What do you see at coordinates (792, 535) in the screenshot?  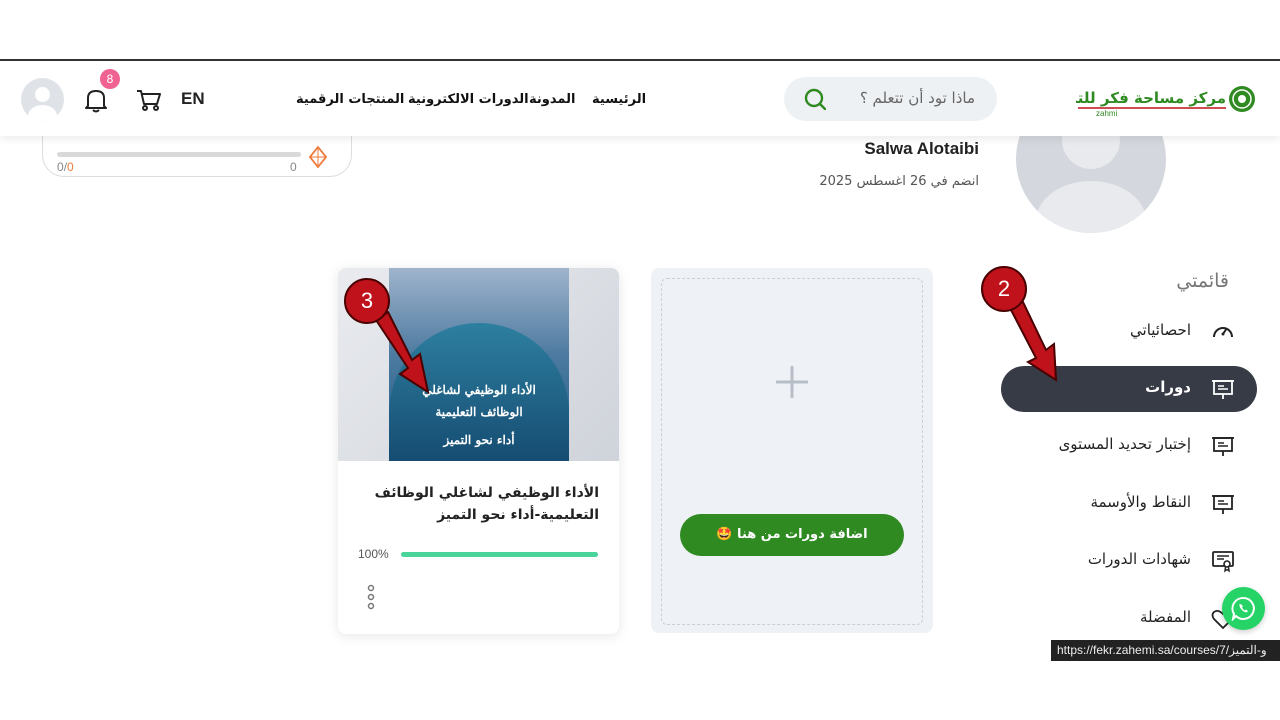 I see `add-courses-button: اضافة دورات من هنا 🤩` at bounding box center [792, 535].